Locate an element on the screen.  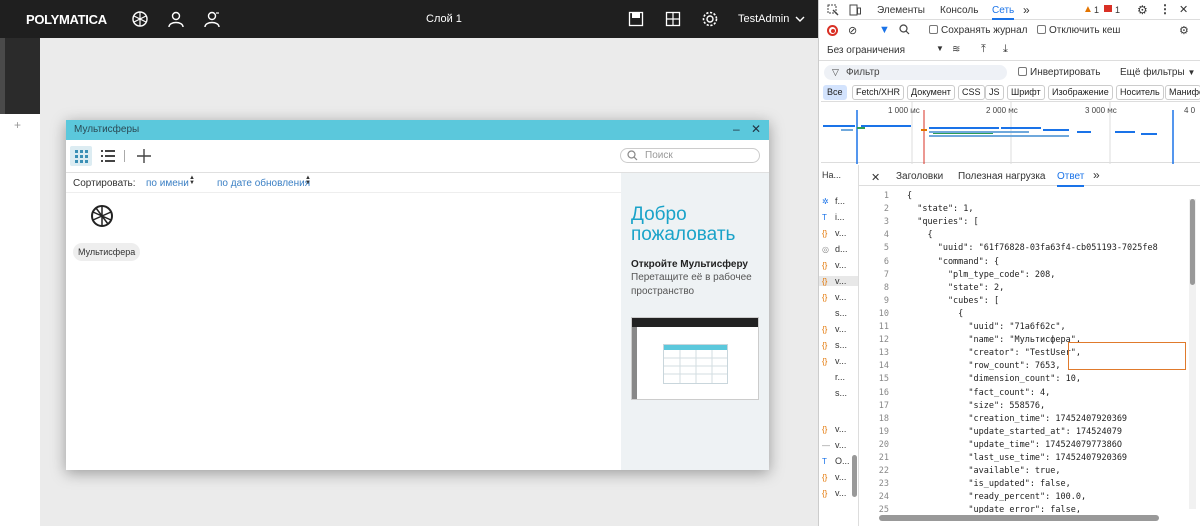
chevron-down-icon: ▼ is located at coordinates (940, 48).